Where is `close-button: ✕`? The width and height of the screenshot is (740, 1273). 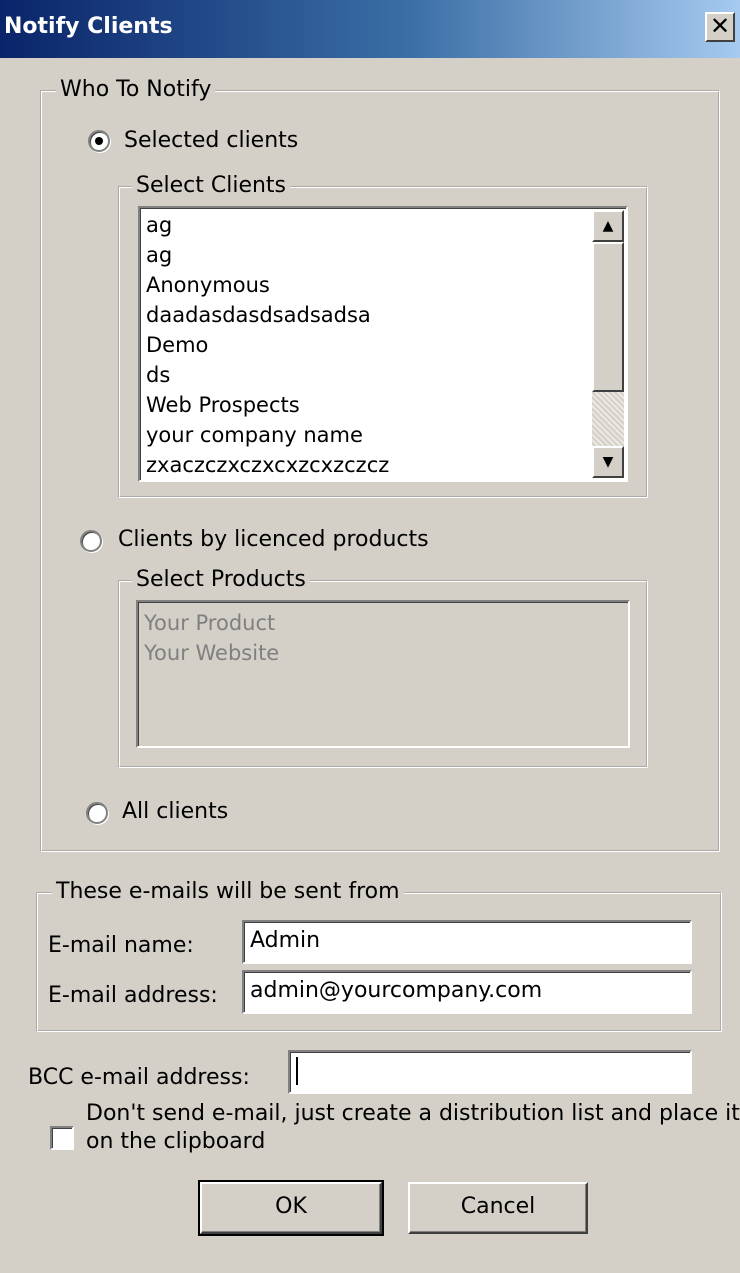
close-button: ✕ is located at coordinates (720, 27).